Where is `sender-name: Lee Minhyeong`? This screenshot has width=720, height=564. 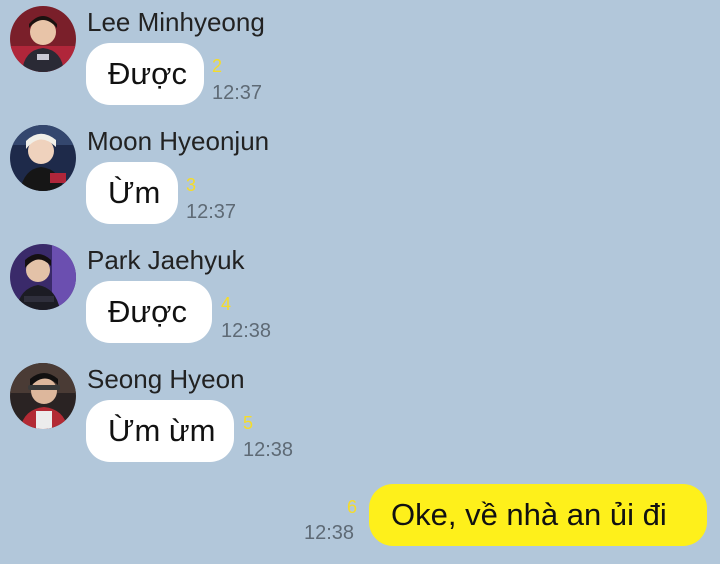 sender-name: Lee Minhyeong is located at coordinates (176, 22).